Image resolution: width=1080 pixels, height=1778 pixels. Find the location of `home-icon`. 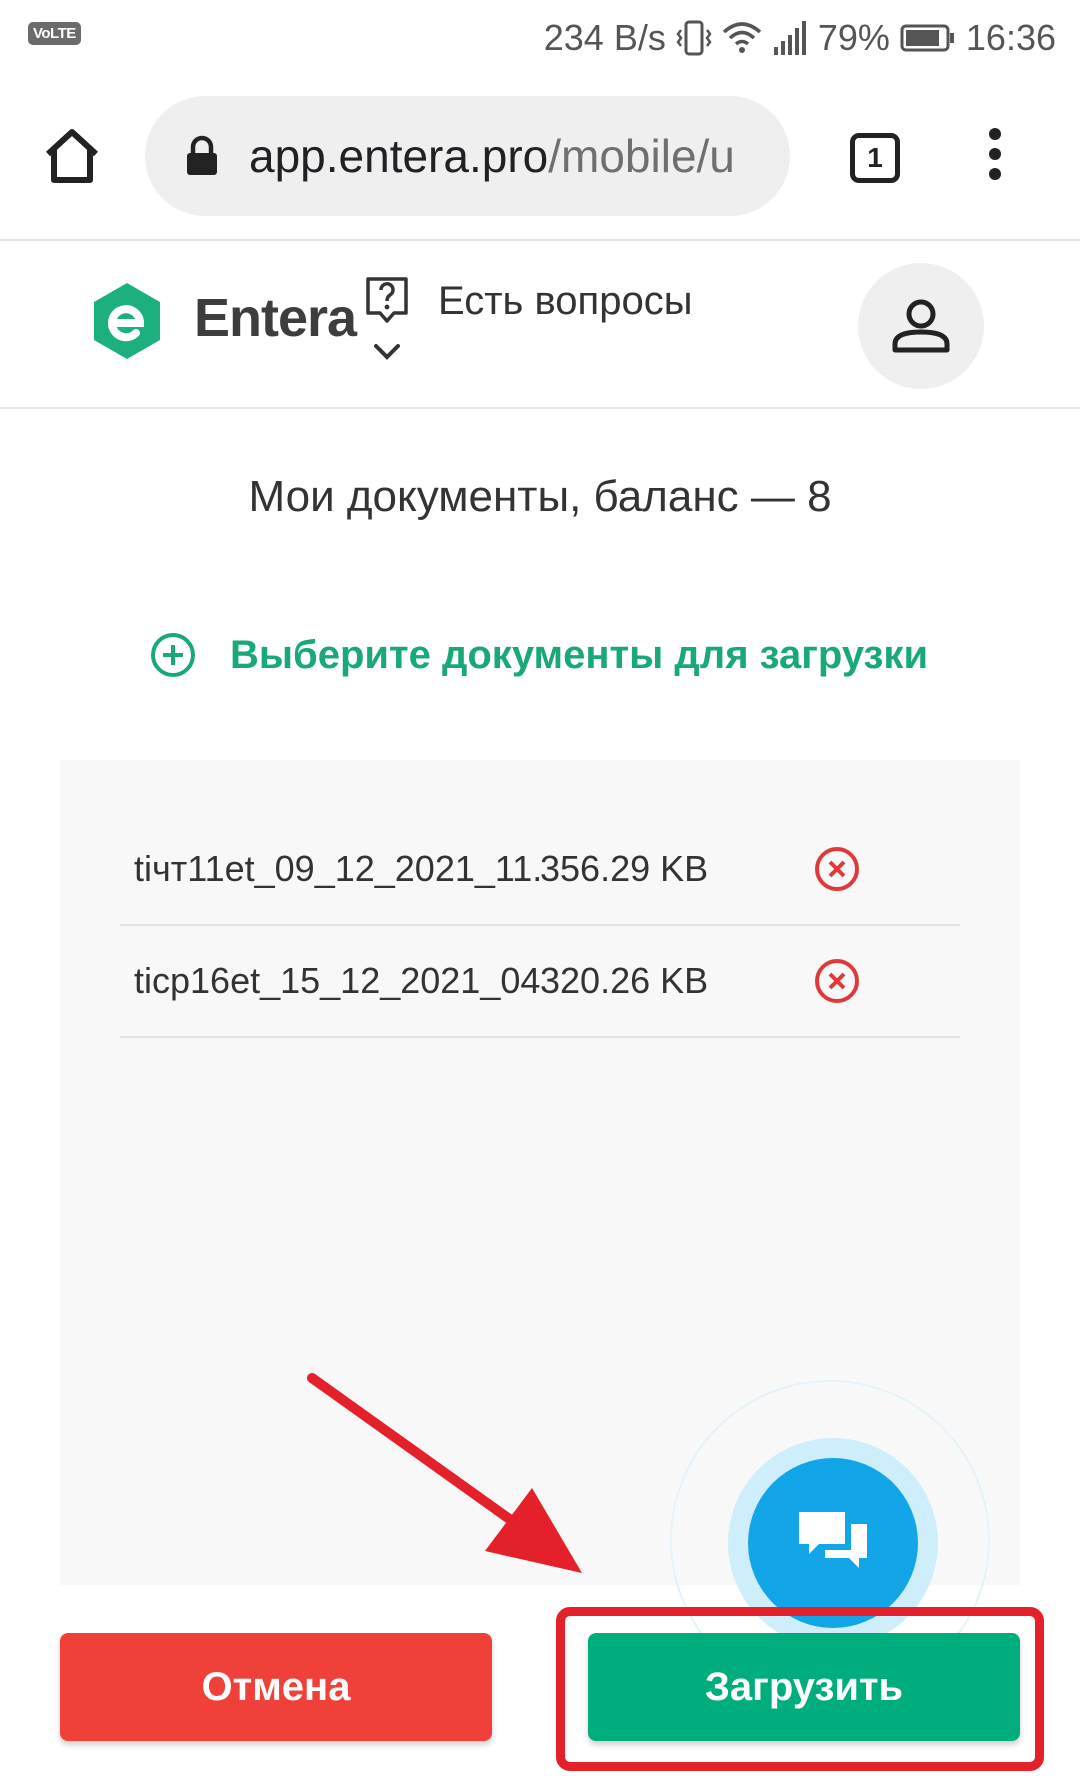

home-icon is located at coordinates (72, 156).